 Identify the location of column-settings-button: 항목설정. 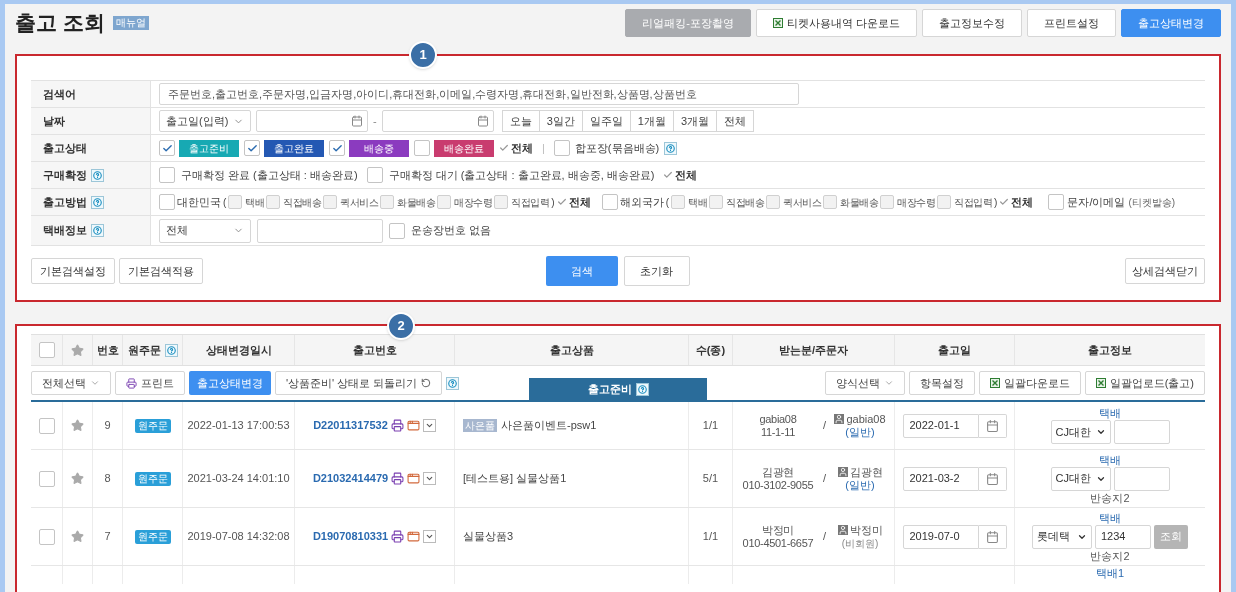
(941, 383).